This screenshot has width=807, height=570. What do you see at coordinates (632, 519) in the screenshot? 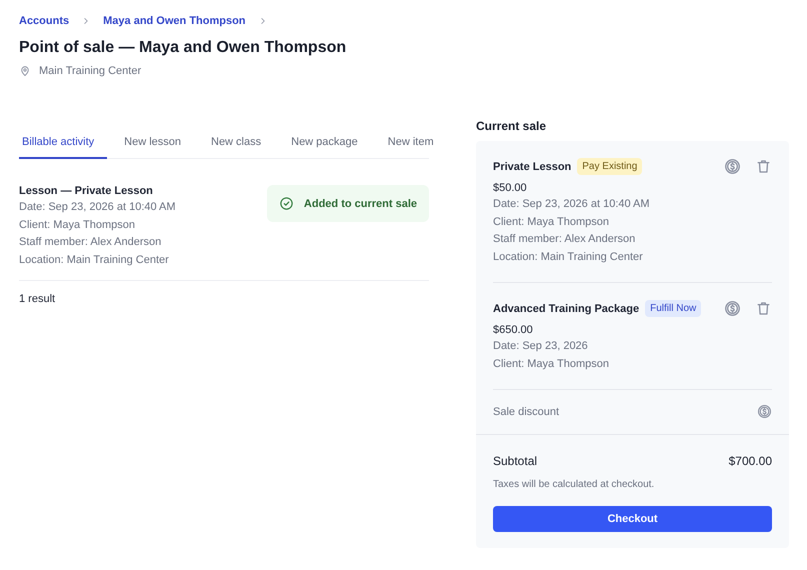
I see `checkout-button: Checkout` at bounding box center [632, 519].